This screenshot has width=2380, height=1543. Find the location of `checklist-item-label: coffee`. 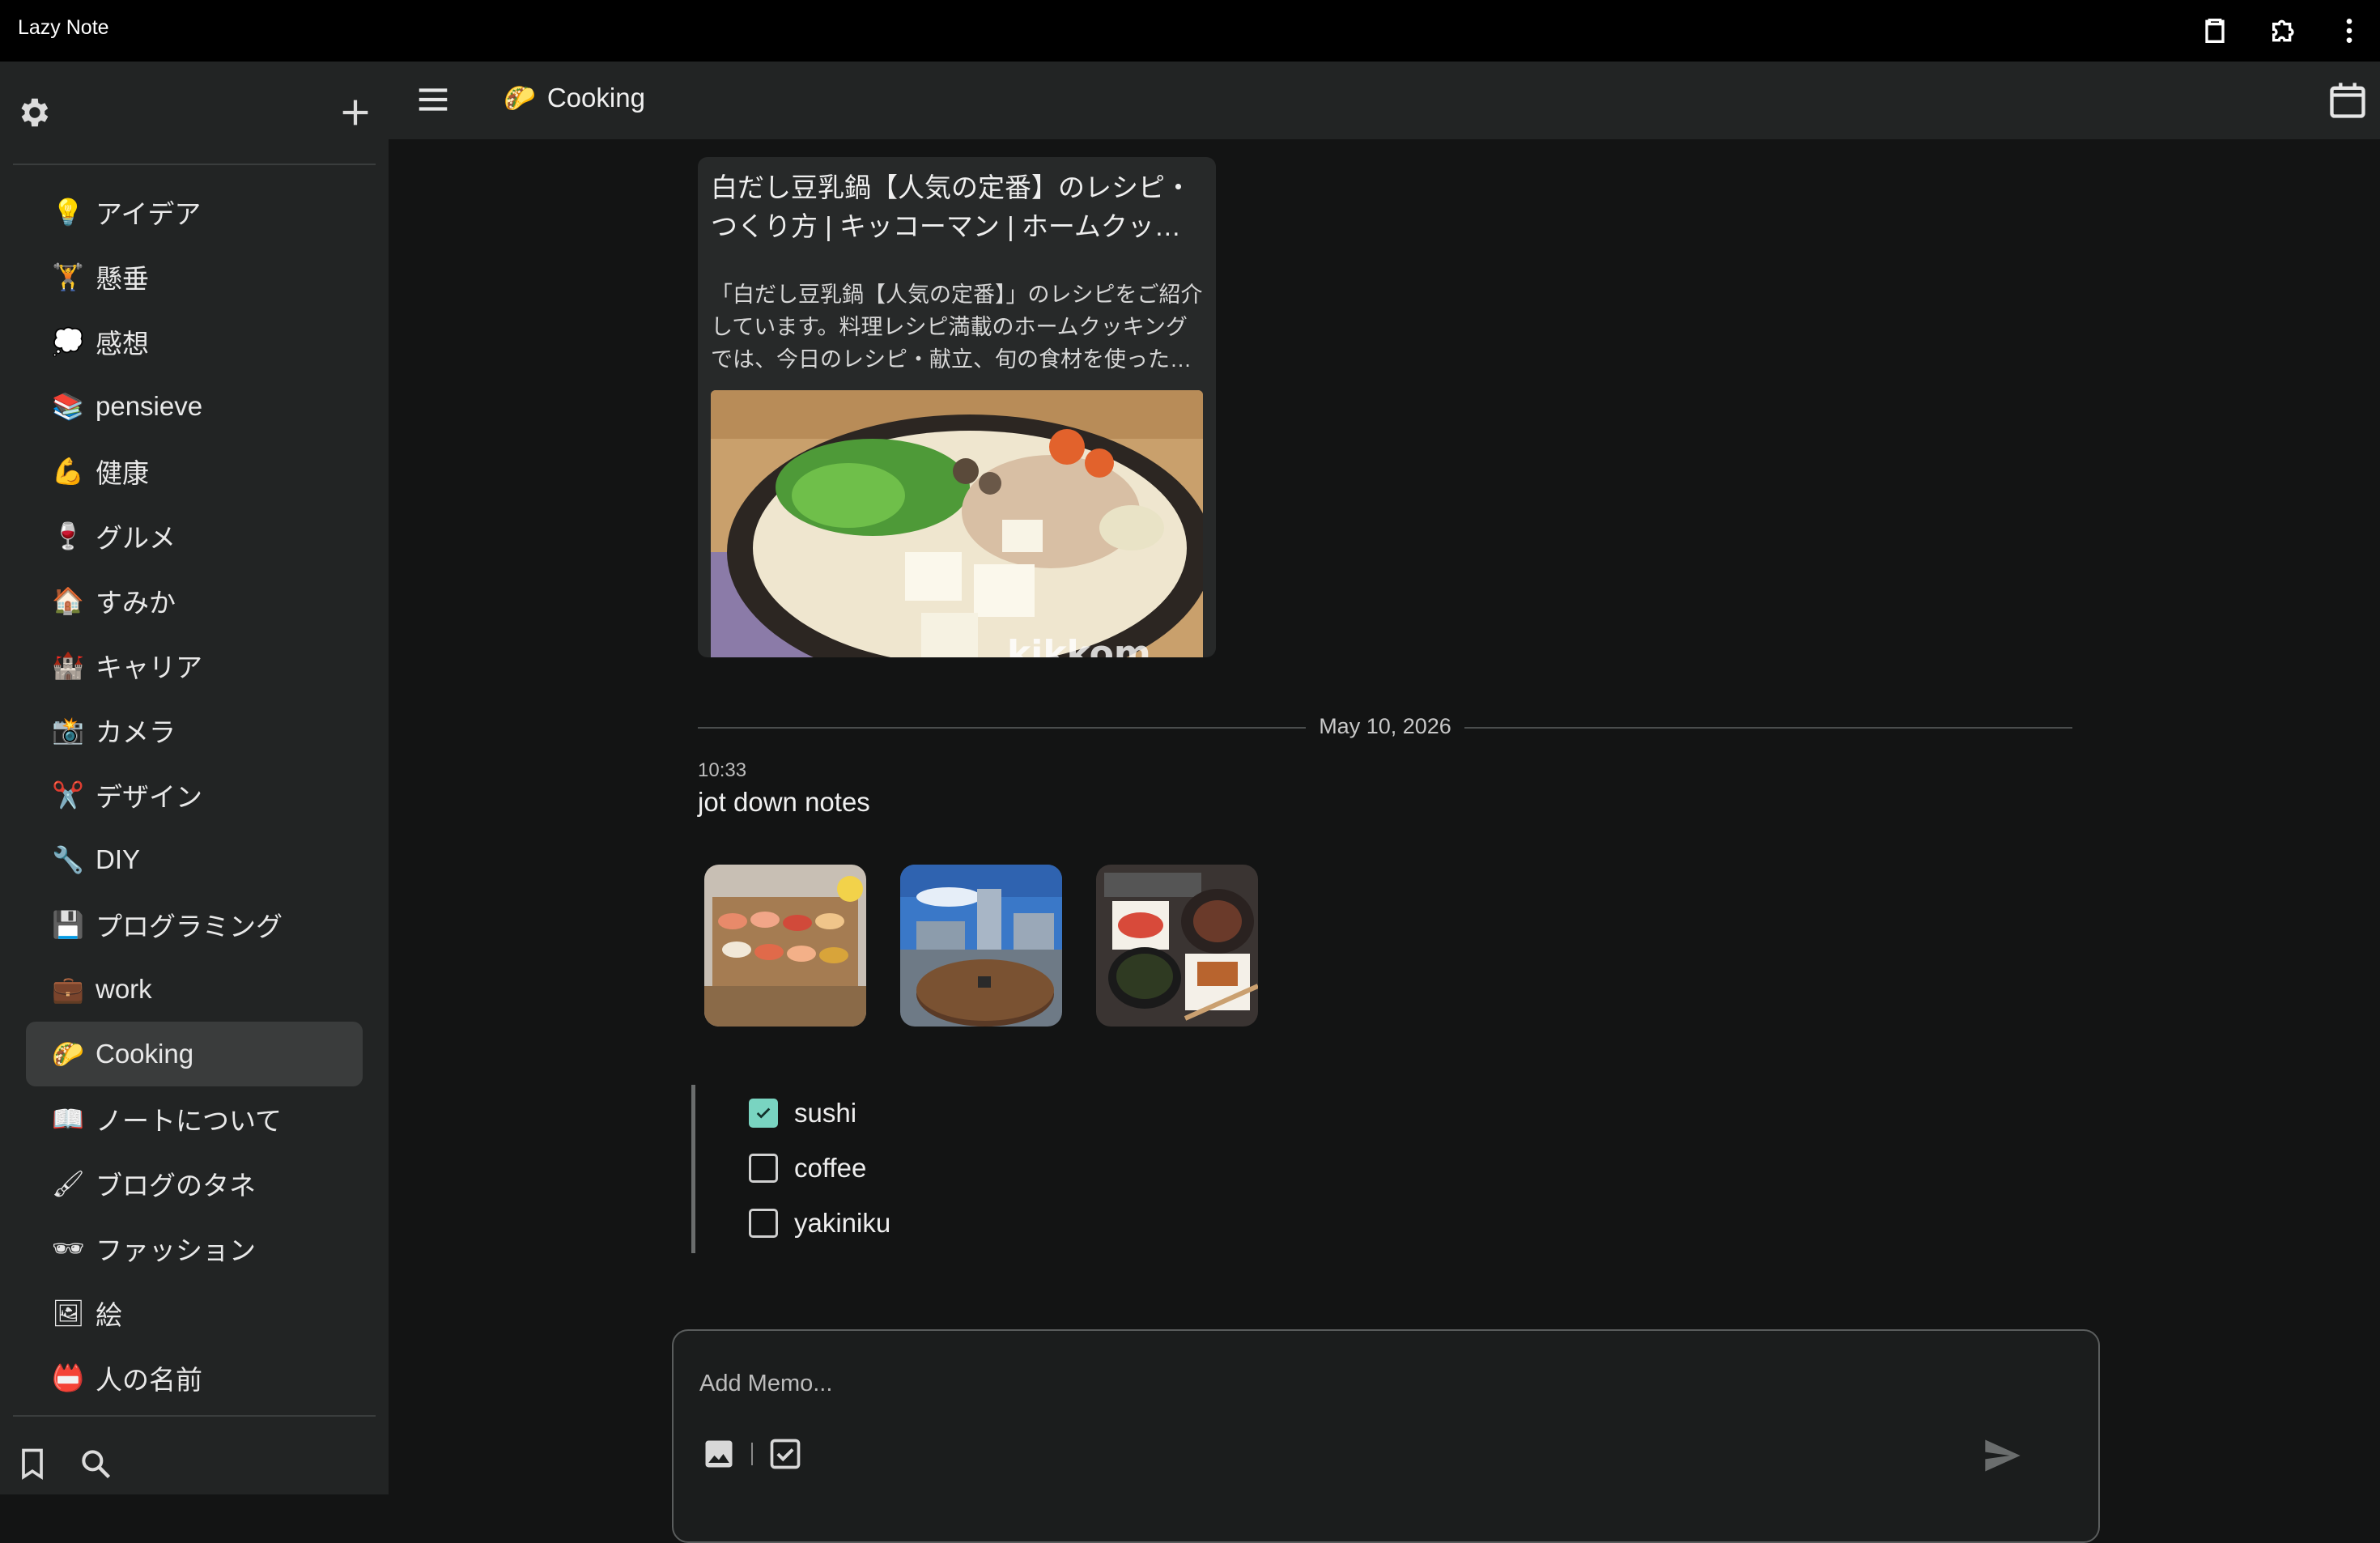

checklist-item-label: coffee is located at coordinates (831, 1168).